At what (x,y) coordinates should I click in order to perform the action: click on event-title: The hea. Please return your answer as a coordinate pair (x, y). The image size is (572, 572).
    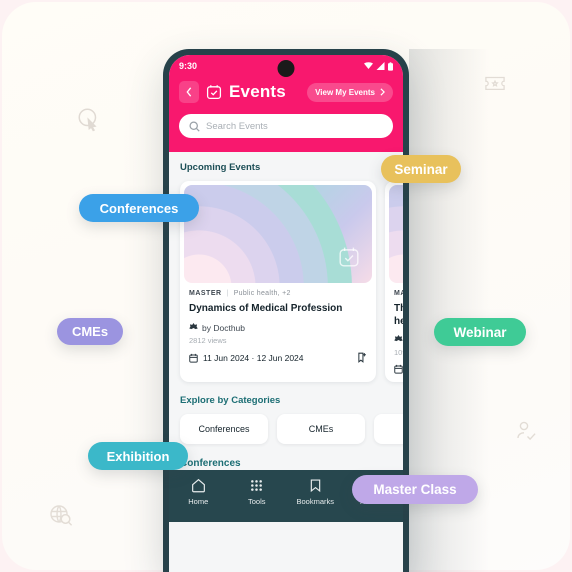
    Looking at the image, I should click on (398, 315).